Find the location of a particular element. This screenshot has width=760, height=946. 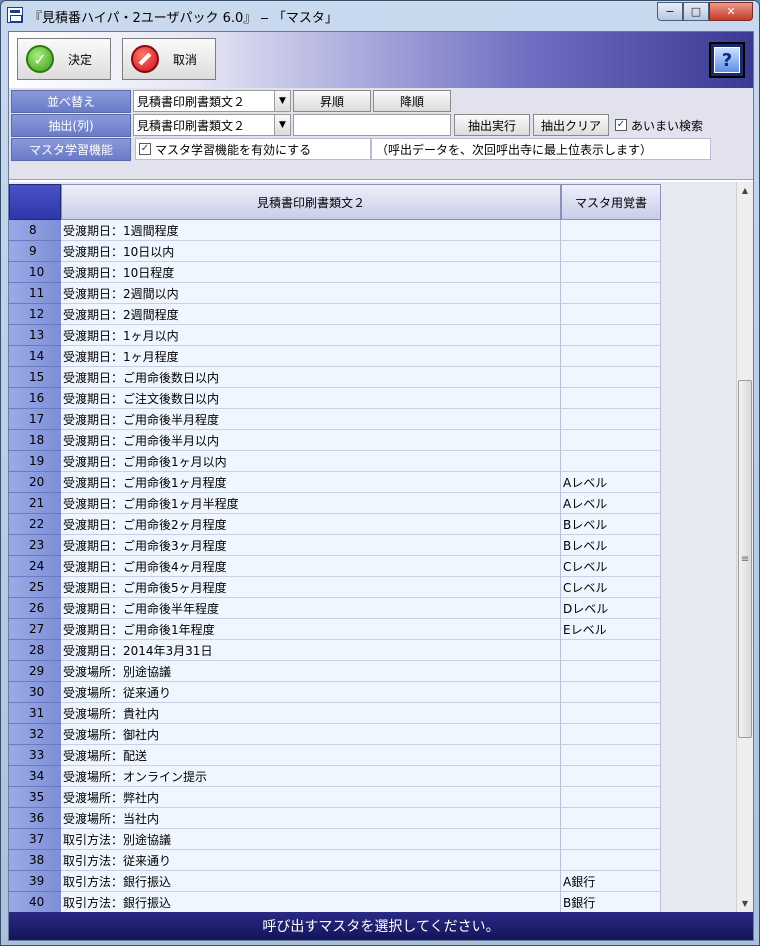

row-number-header is located at coordinates (35, 202).